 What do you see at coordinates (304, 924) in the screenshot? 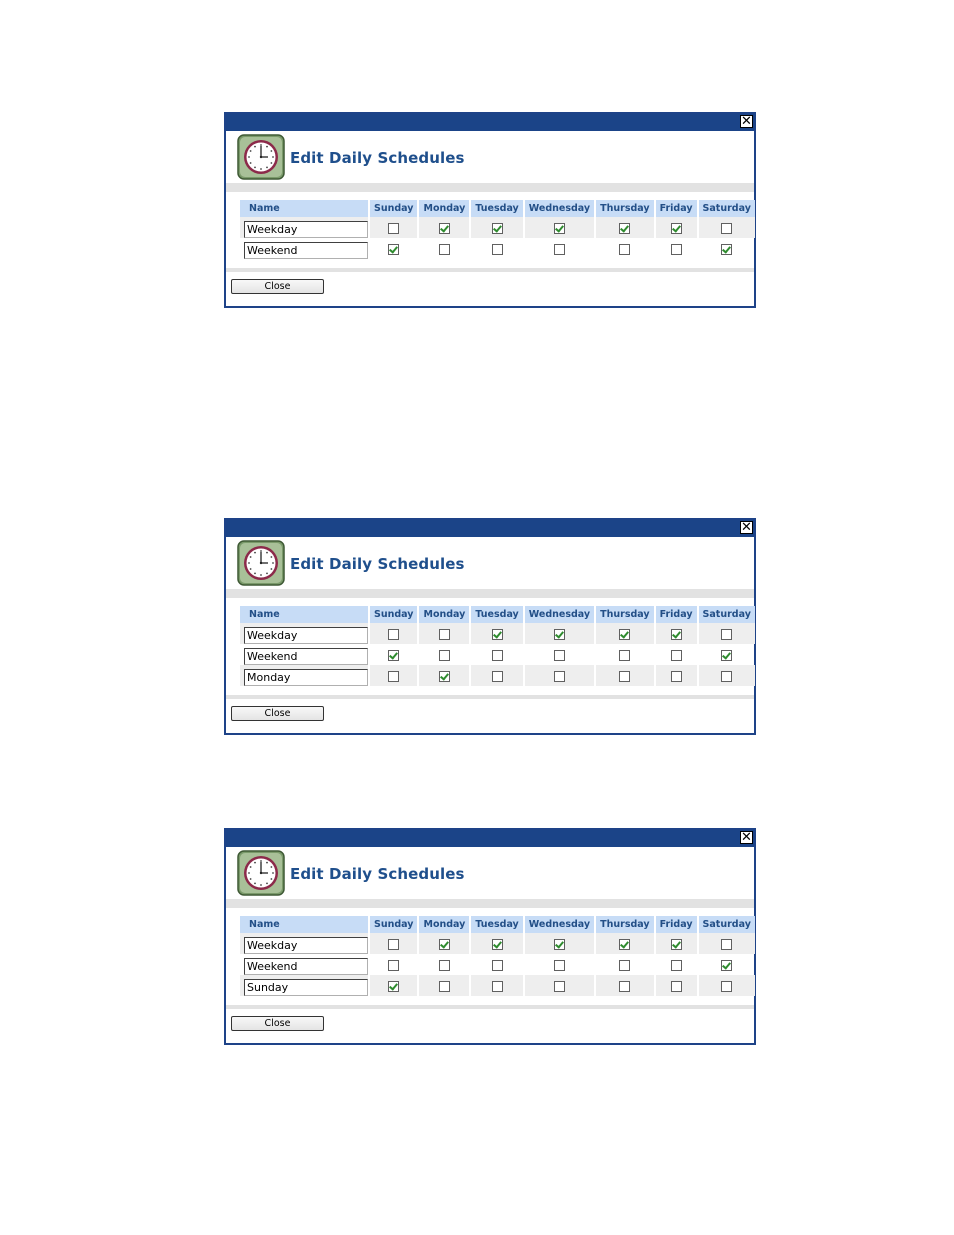
I see `column-header-name: Name` at bounding box center [304, 924].